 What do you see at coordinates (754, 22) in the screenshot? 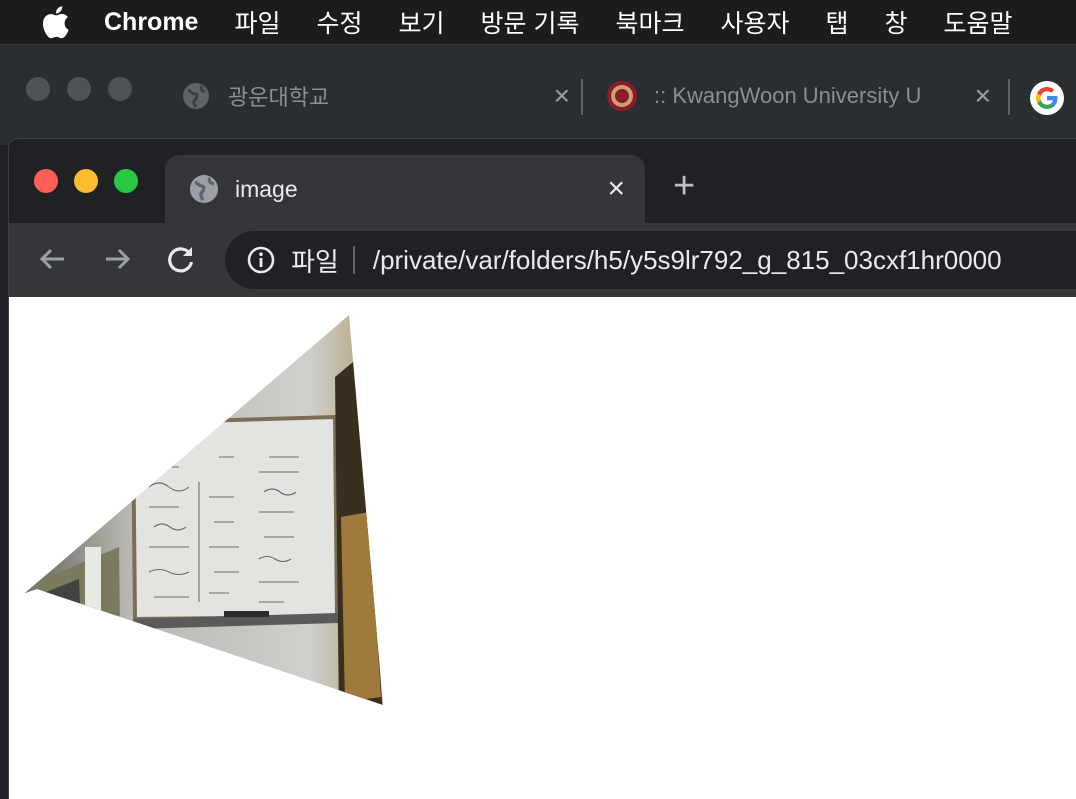
I see `menu-profiles: 사용자` at bounding box center [754, 22].